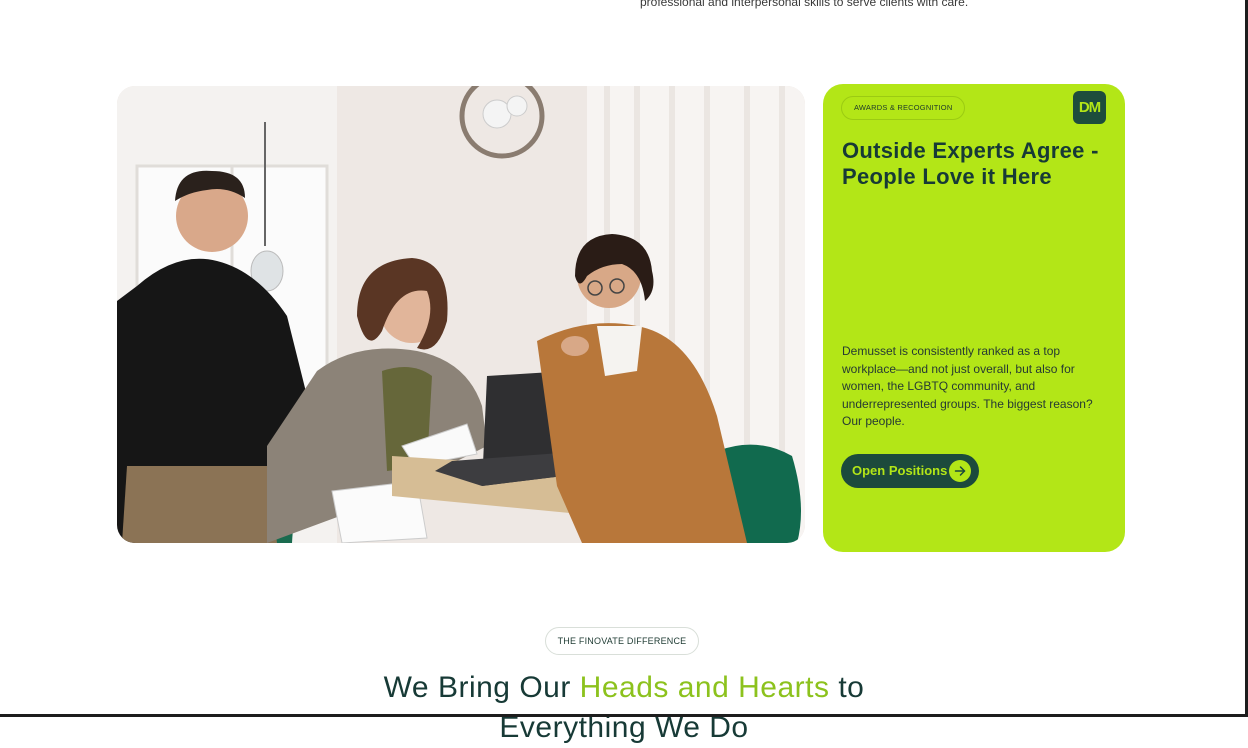  I want to click on open-positions-button: Open Positions, so click(910, 471).